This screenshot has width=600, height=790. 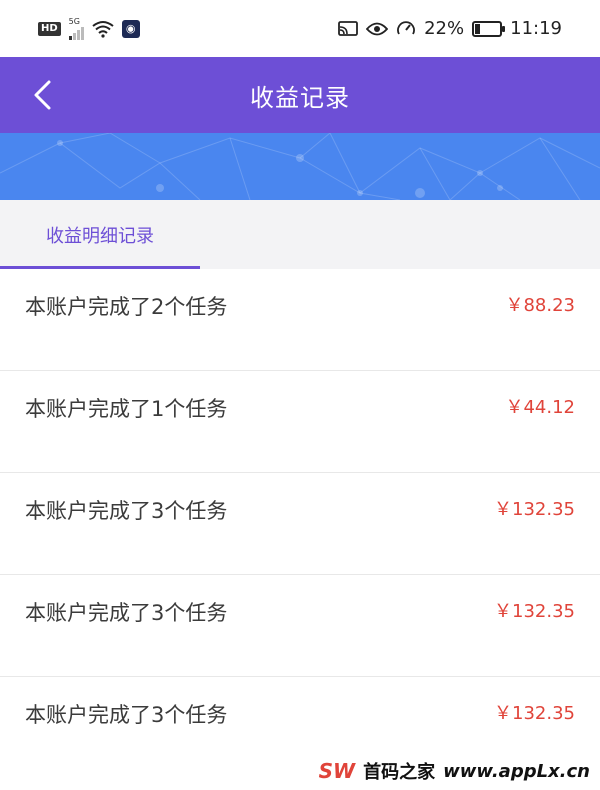 What do you see at coordinates (399, 772) in the screenshot?
I see `watermark-text: 首码之家` at bounding box center [399, 772].